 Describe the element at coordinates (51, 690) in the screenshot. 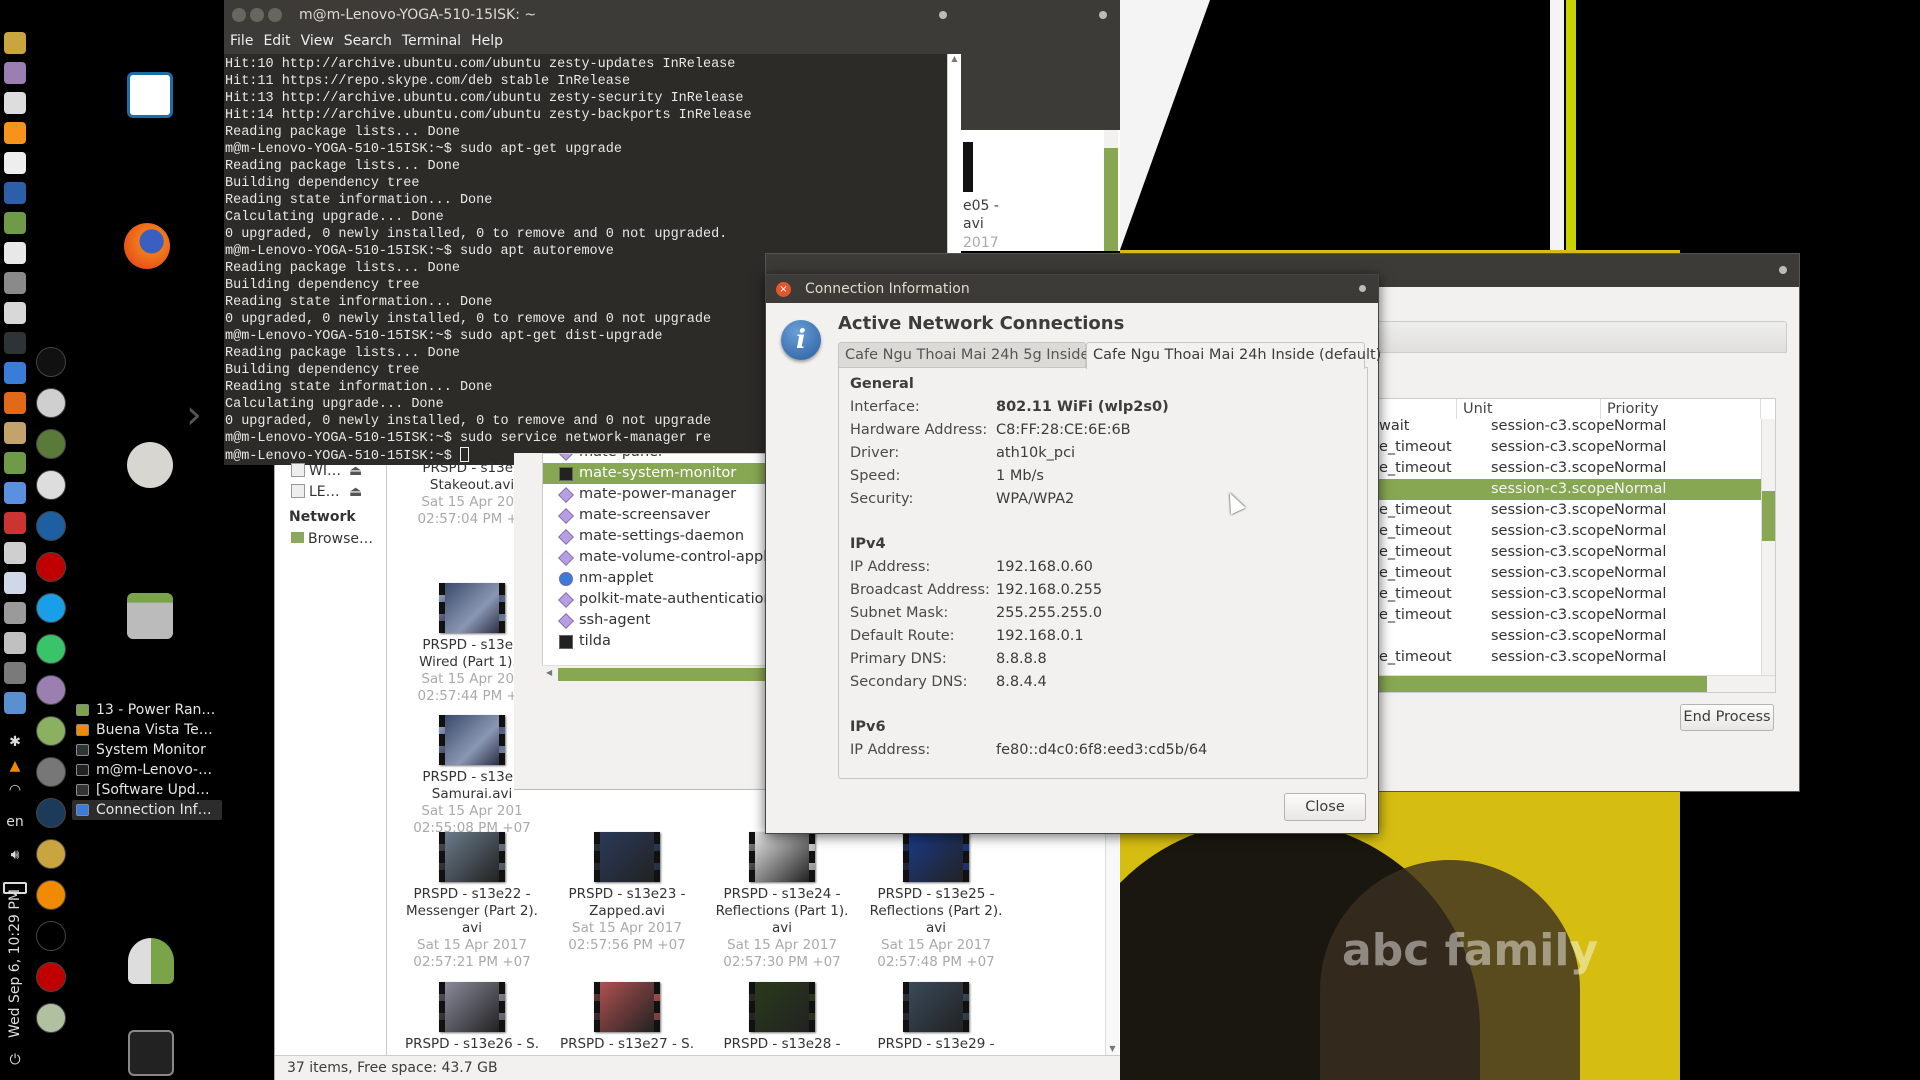

I see `cheese-webcam-icon` at that location.